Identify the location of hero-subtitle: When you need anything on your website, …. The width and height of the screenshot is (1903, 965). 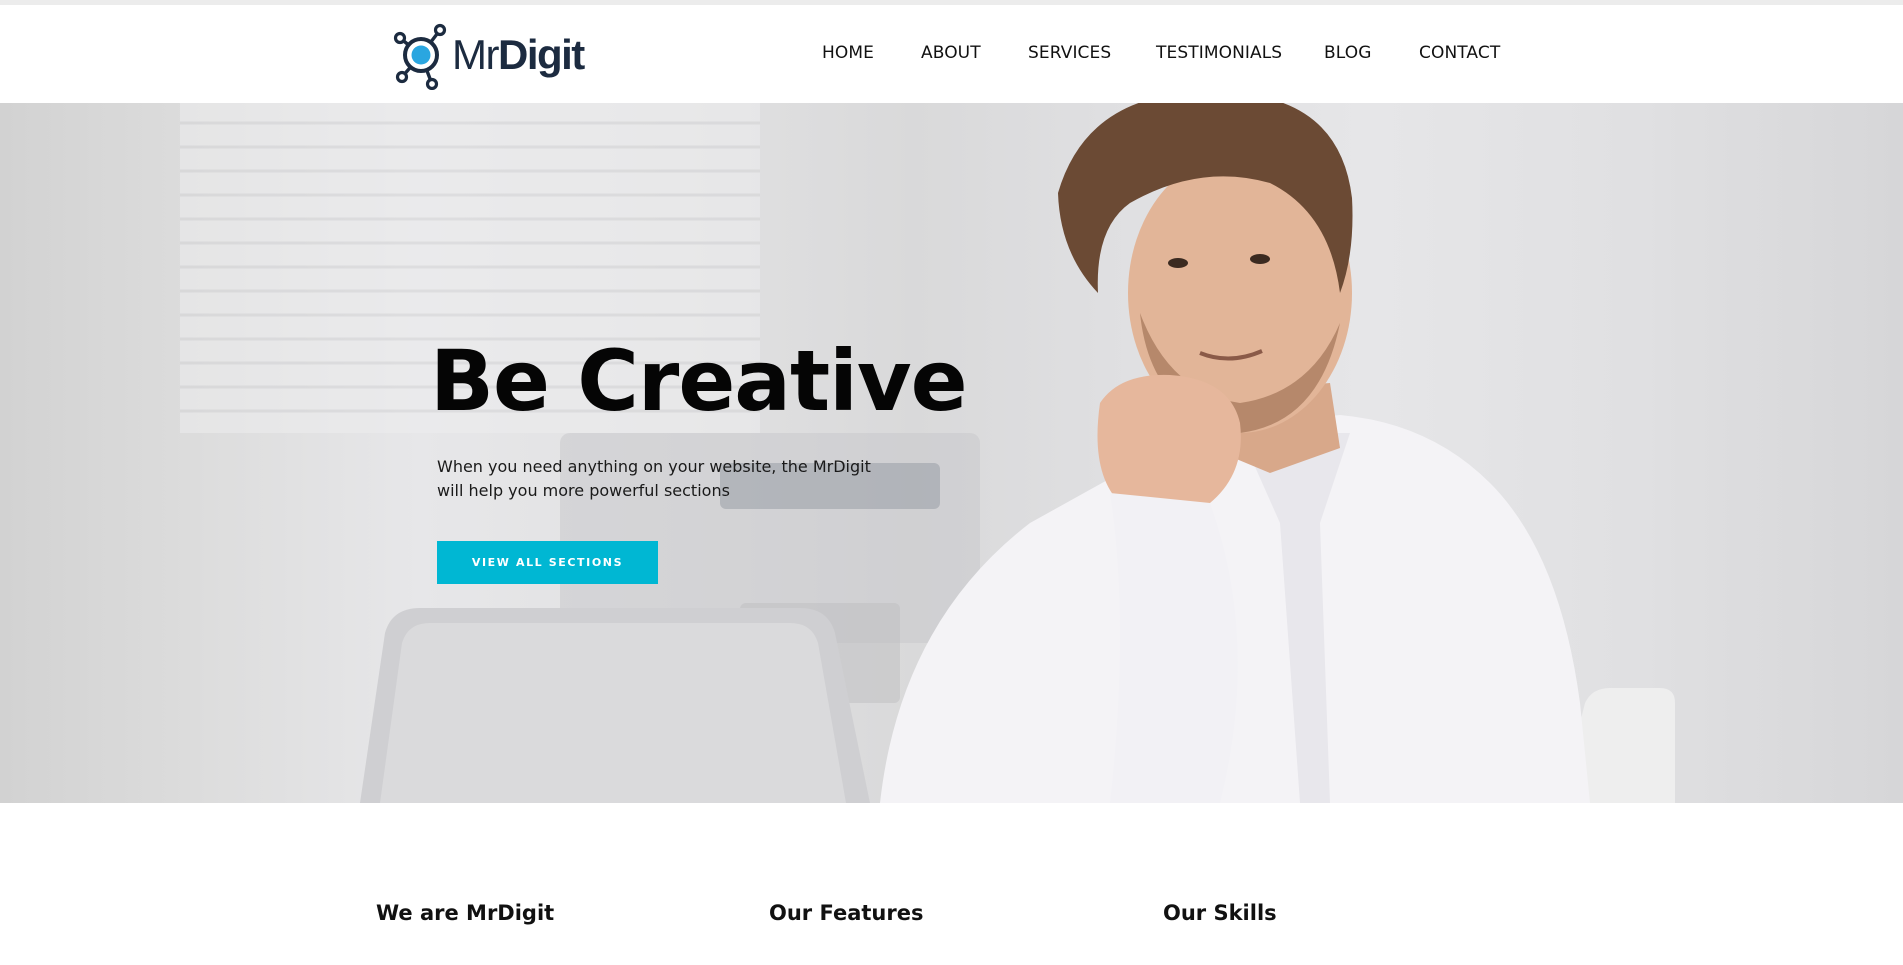
(654, 478).